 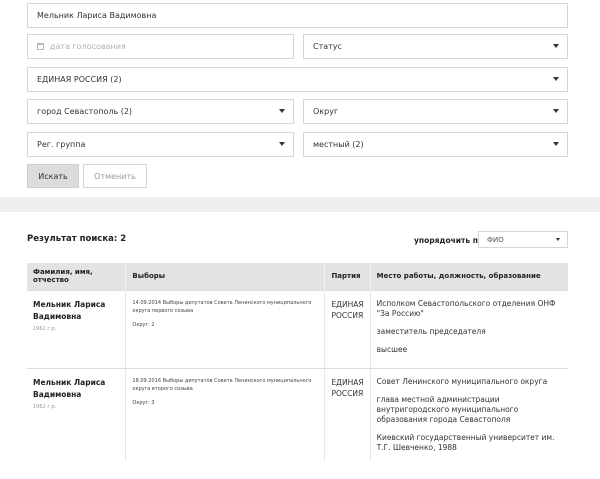 I want to click on education: высшее, so click(x=392, y=349).